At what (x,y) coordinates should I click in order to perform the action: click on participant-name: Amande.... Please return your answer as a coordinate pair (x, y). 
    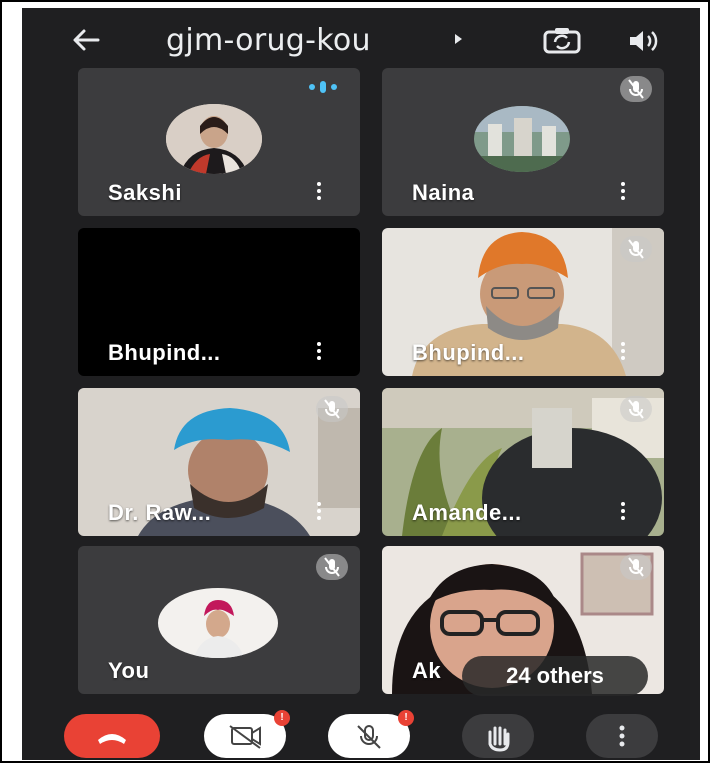
    Looking at the image, I should click on (467, 512).